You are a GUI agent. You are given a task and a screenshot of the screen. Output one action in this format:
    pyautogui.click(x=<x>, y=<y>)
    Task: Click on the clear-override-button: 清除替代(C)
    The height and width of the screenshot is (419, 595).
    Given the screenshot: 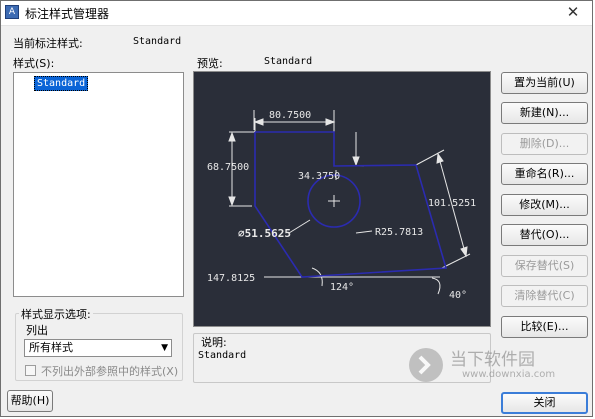 What is the action you would take?
    pyautogui.click(x=544, y=296)
    